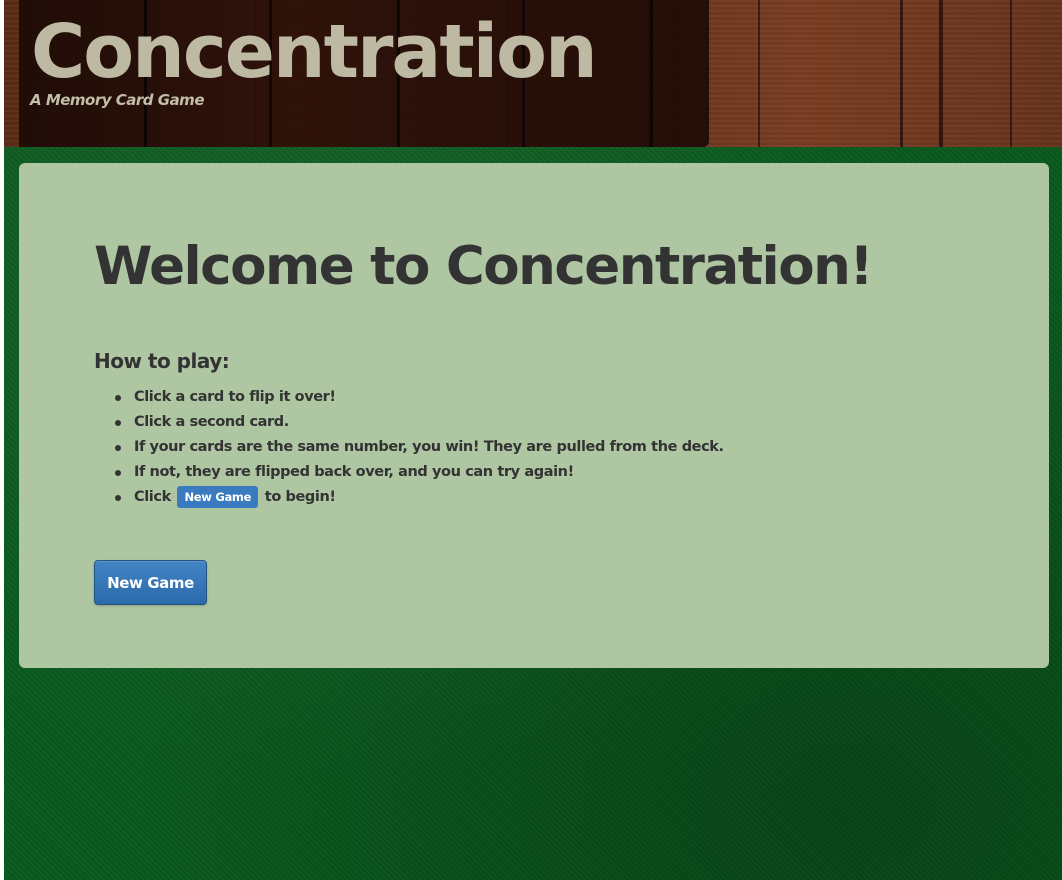  Describe the element at coordinates (117, 100) in the screenshot. I see `site-subtitle: A Memory Card Game` at that location.